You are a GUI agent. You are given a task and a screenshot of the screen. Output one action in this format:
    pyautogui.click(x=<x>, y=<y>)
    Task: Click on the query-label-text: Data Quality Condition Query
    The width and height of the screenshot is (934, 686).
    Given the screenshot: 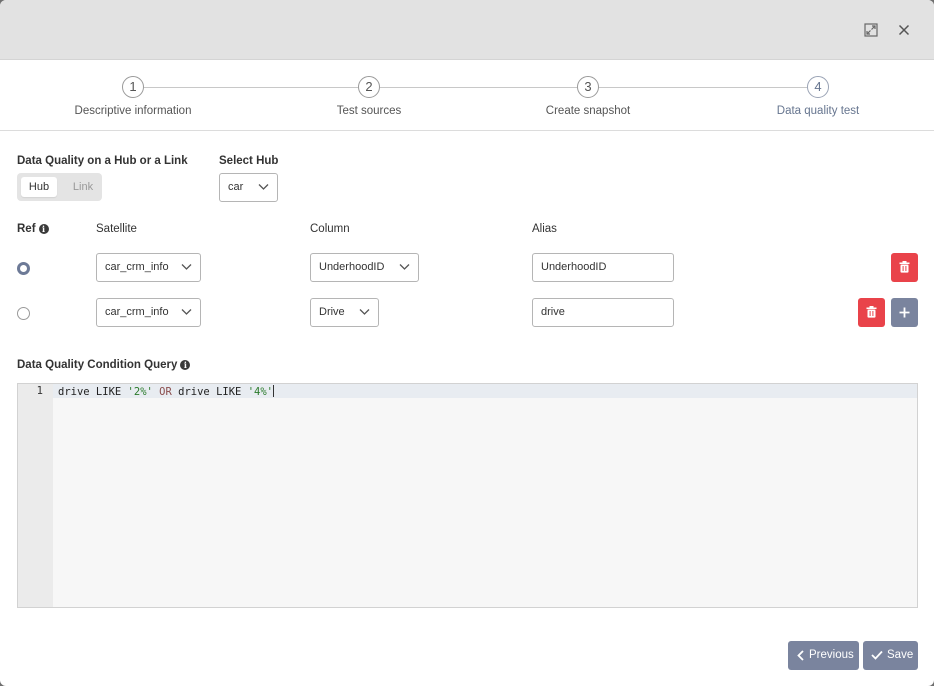 What is the action you would take?
    pyautogui.click(x=97, y=365)
    